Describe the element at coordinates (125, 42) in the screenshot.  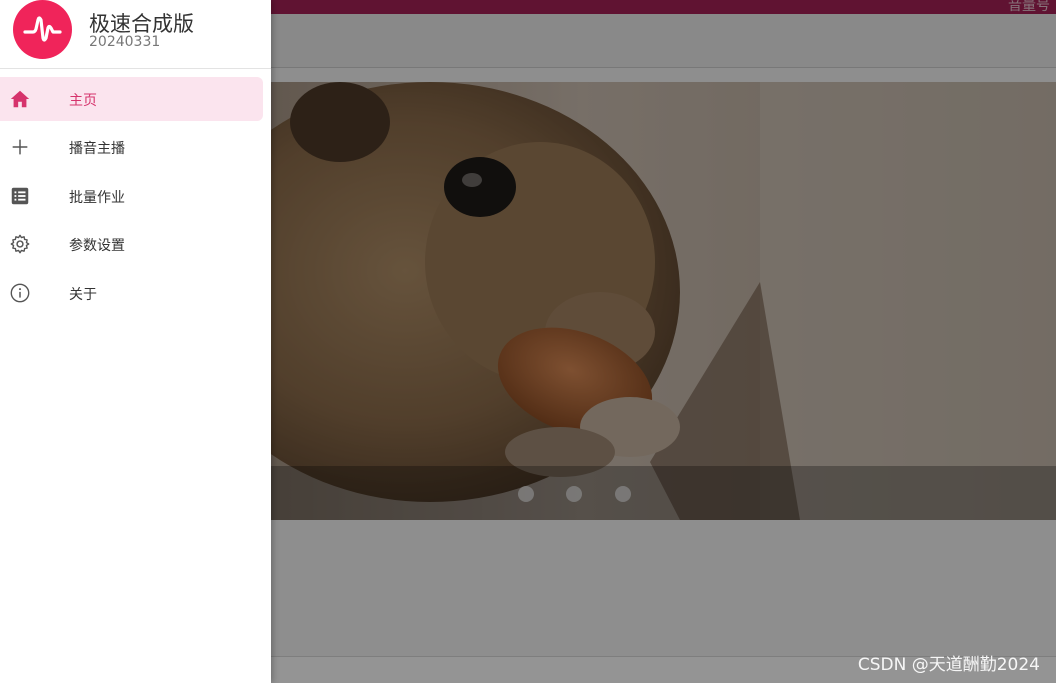
I see `app-version: 20240331` at that location.